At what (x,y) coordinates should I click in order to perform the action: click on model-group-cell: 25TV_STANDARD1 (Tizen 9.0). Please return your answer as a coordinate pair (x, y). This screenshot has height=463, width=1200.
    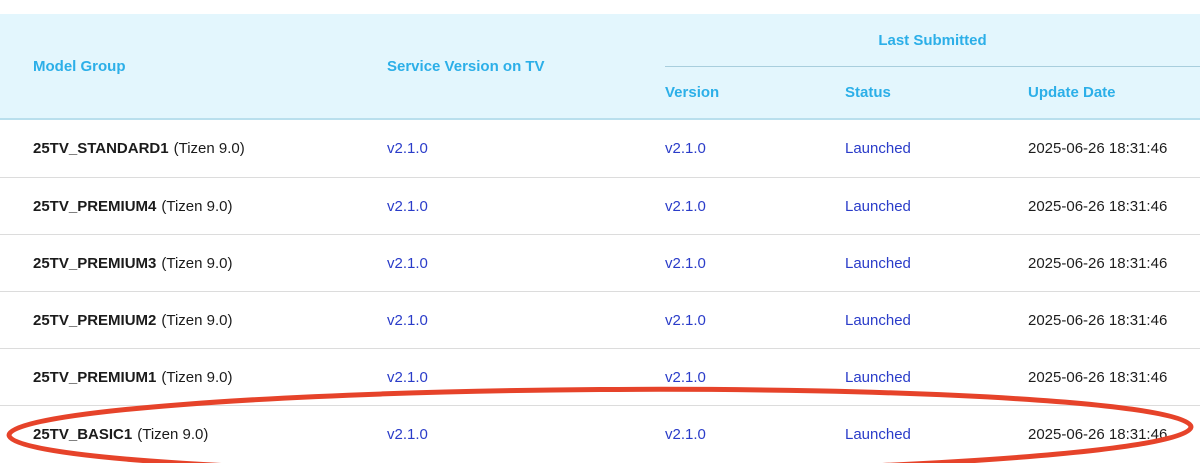
    Looking at the image, I should click on (177, 148).